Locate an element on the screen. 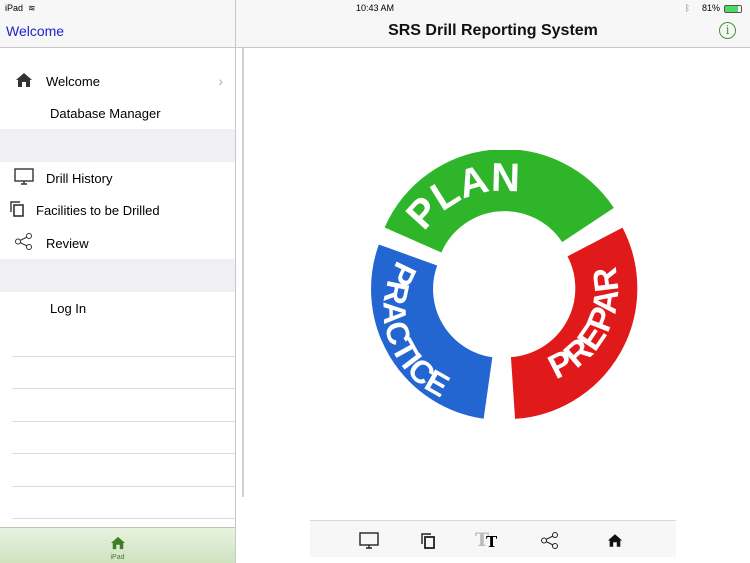 The image size is (750, 563). status-bar: iPad ≋ 10:43 AM ᛒ 81% is located at coordinates (375, 8).